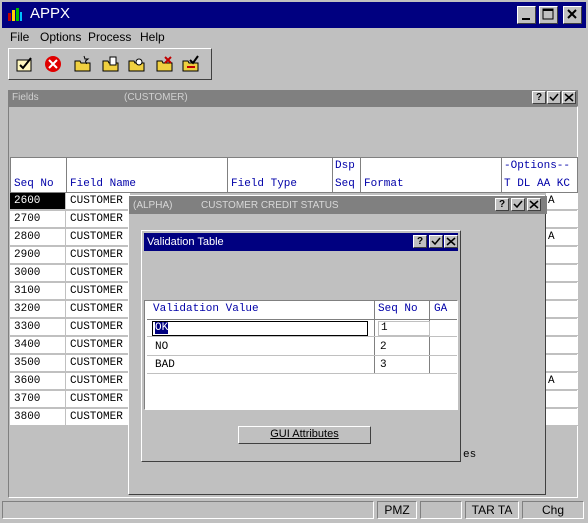  Describe the element at coordinates (37, 273) in the screenshot. I see `row-seq-no: 3000` at that location.